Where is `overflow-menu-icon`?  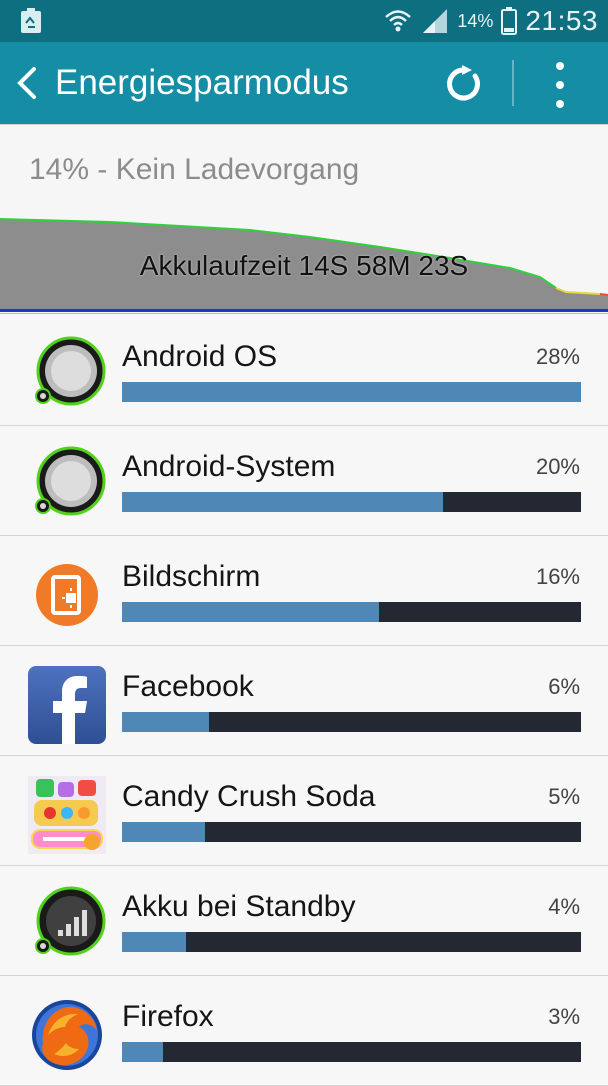
overflow-menu-icon is located at coordinates (560, 85).